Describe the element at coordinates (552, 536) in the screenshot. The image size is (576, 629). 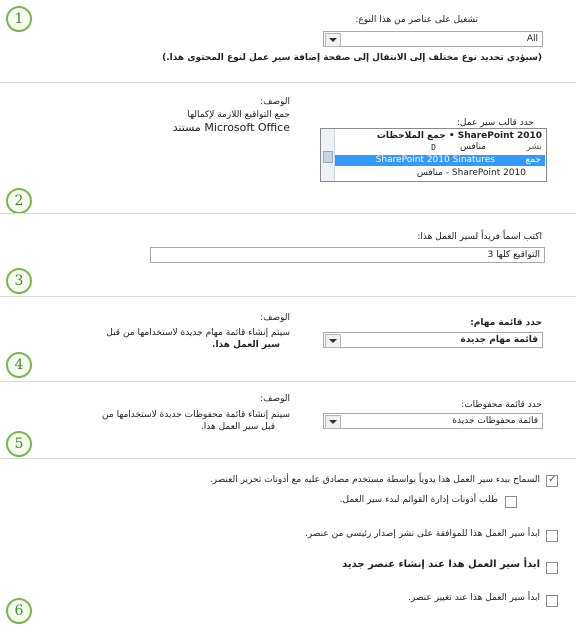
I see `start-on-publish-checkbox` at that location.